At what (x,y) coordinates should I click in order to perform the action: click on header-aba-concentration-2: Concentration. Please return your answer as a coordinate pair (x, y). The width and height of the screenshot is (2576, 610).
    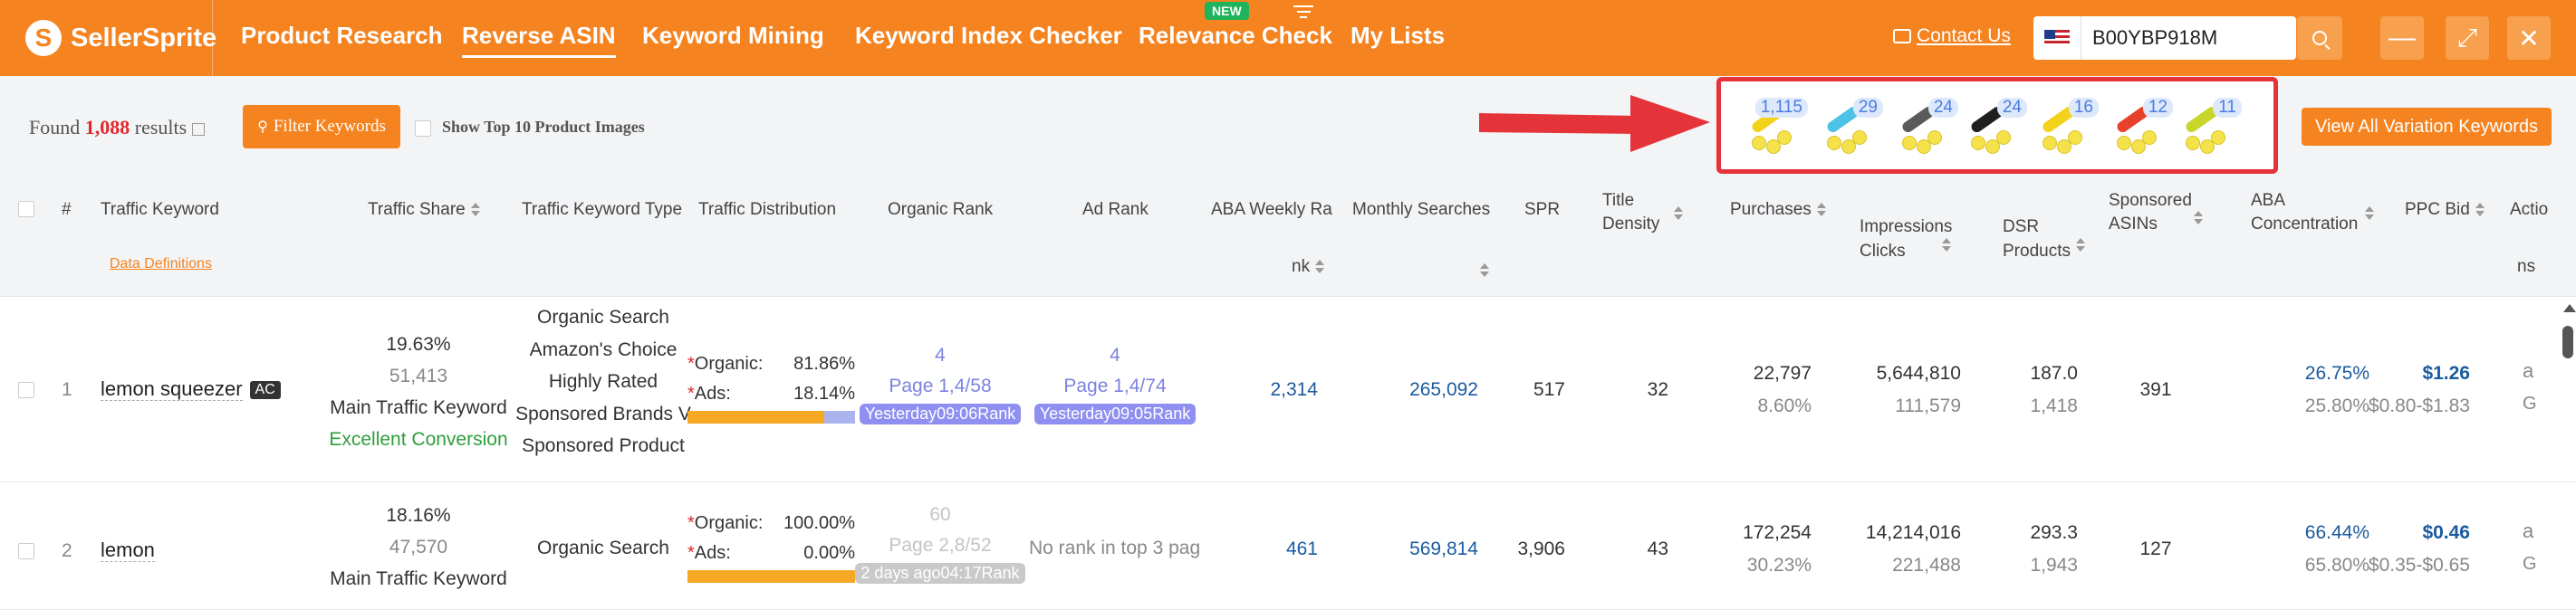
    Looking at the image, I should click on (2313, 220).